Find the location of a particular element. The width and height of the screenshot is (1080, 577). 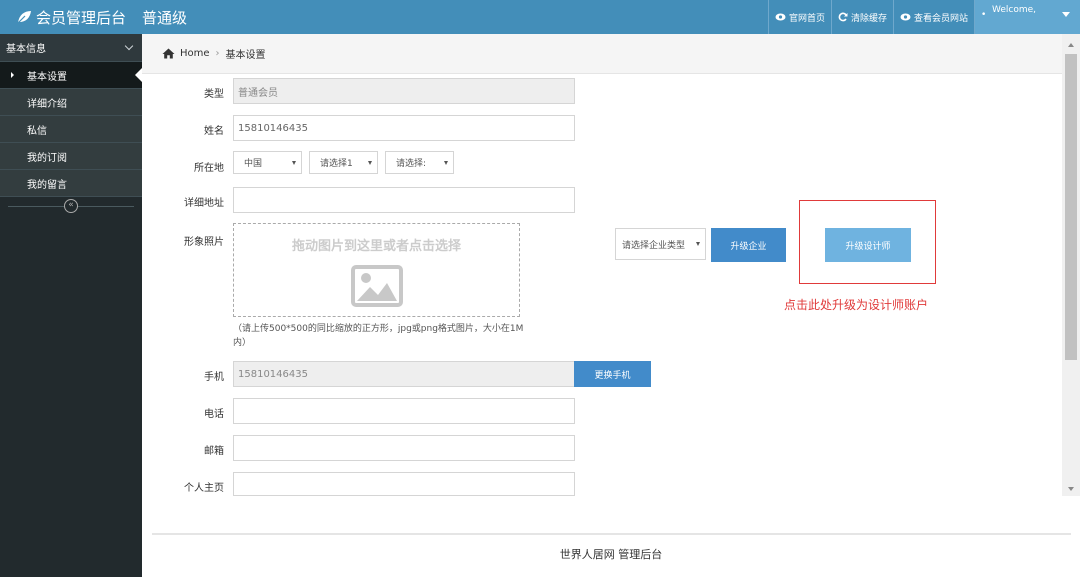

page-scrollbar is located at coordinates (1071, 265).